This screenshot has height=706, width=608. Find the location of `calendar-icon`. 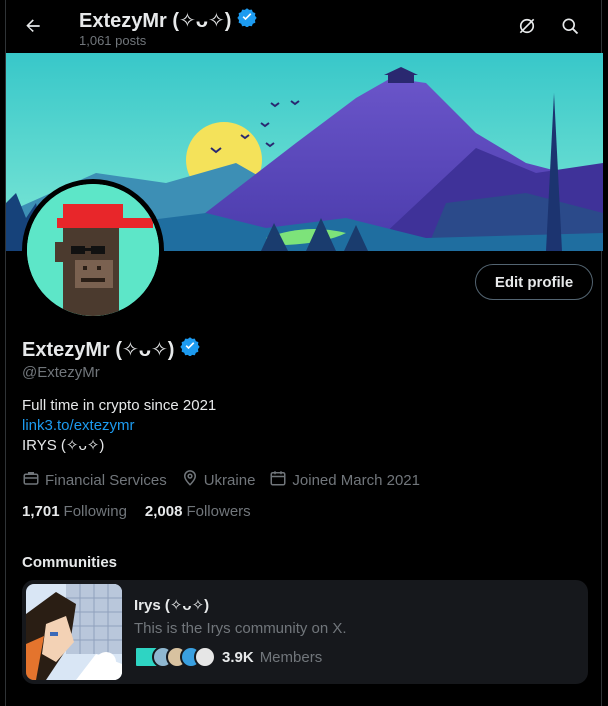

calendar-icon is located at coordinates (278, 480).